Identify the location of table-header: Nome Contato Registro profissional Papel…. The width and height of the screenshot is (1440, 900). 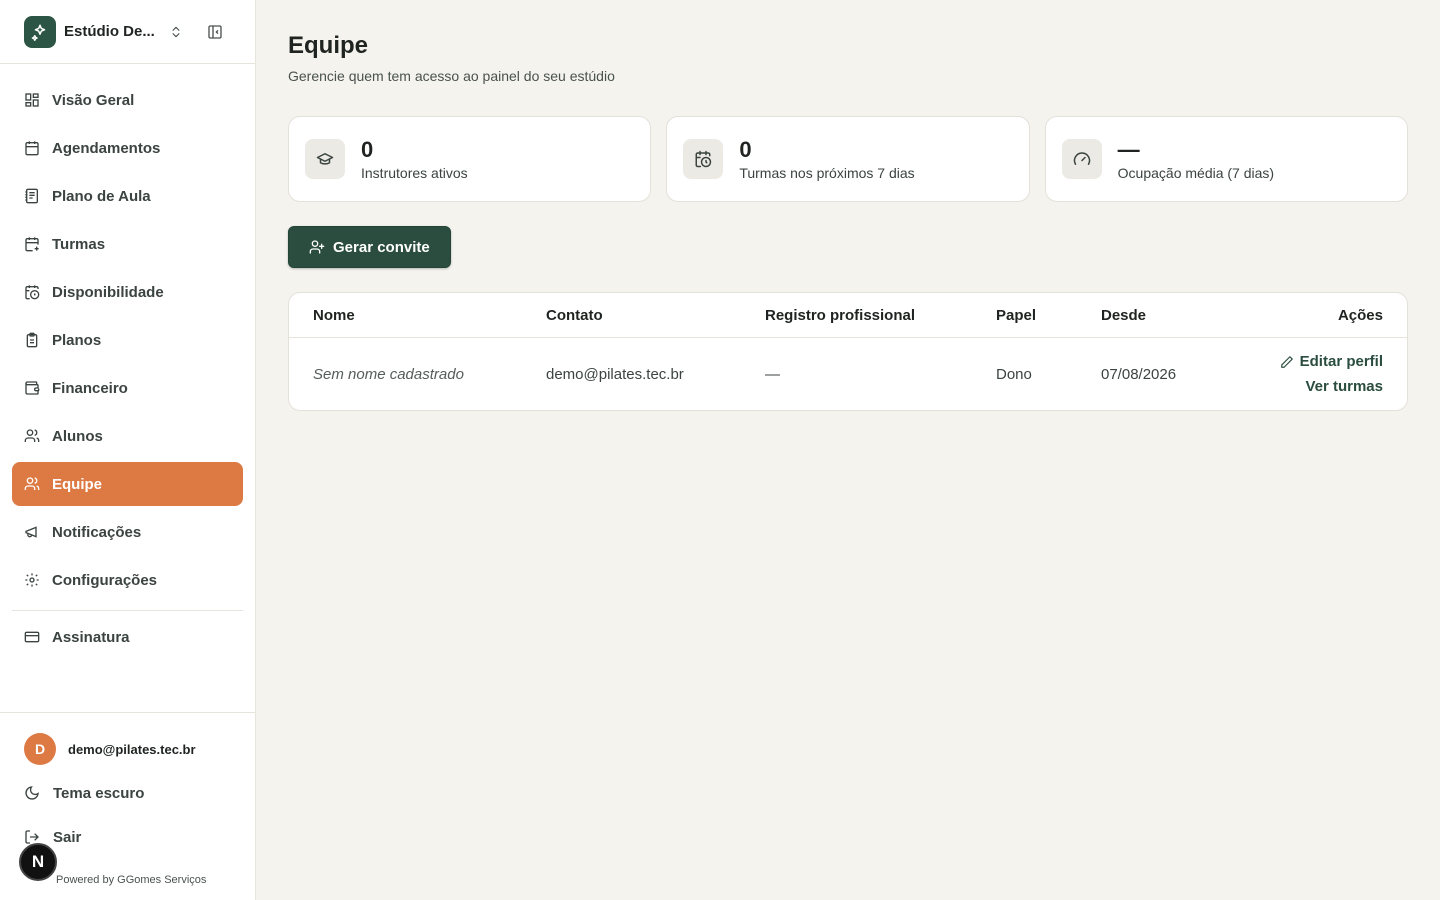
(848, 315).